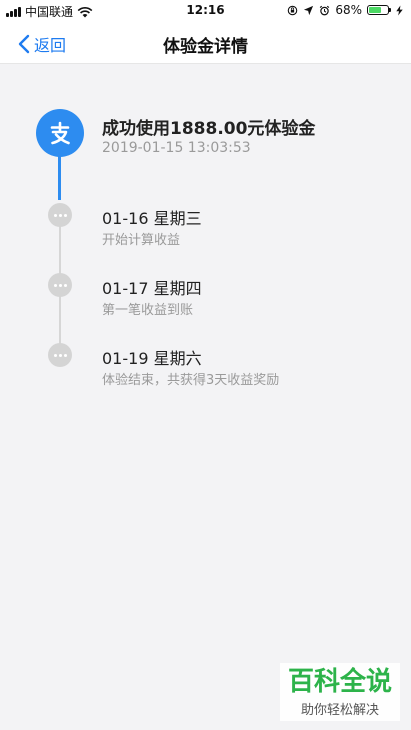 This screenshot has height=730, width=411. What do you see at coordinates (209, 129) in the screenshot?
I see `main-event-title: 成功使用1888.00元体验金` at bounding box center [209, 129].